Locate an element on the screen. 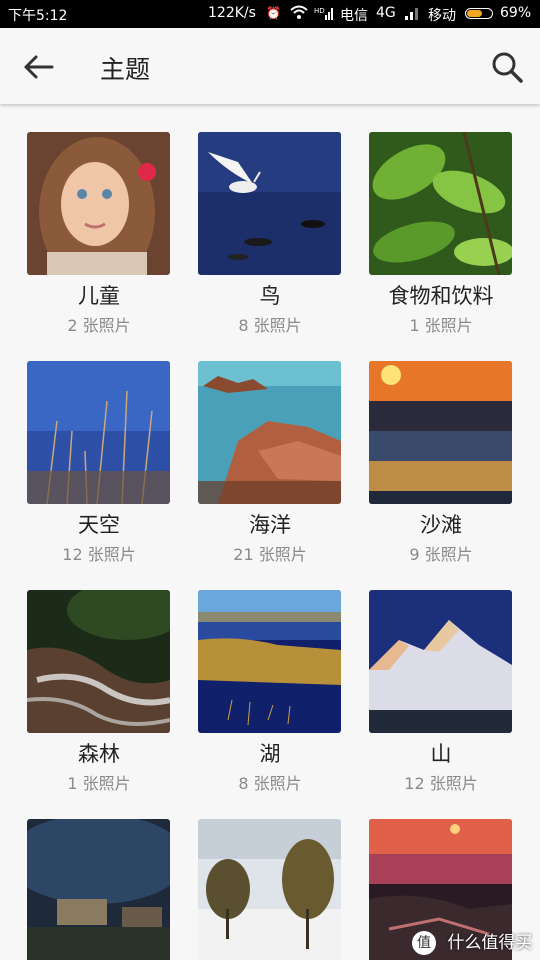 Image resolution: width=540 pixels, height=960 pixels. battery-percent: 69% is located at coordinates (516, 13).